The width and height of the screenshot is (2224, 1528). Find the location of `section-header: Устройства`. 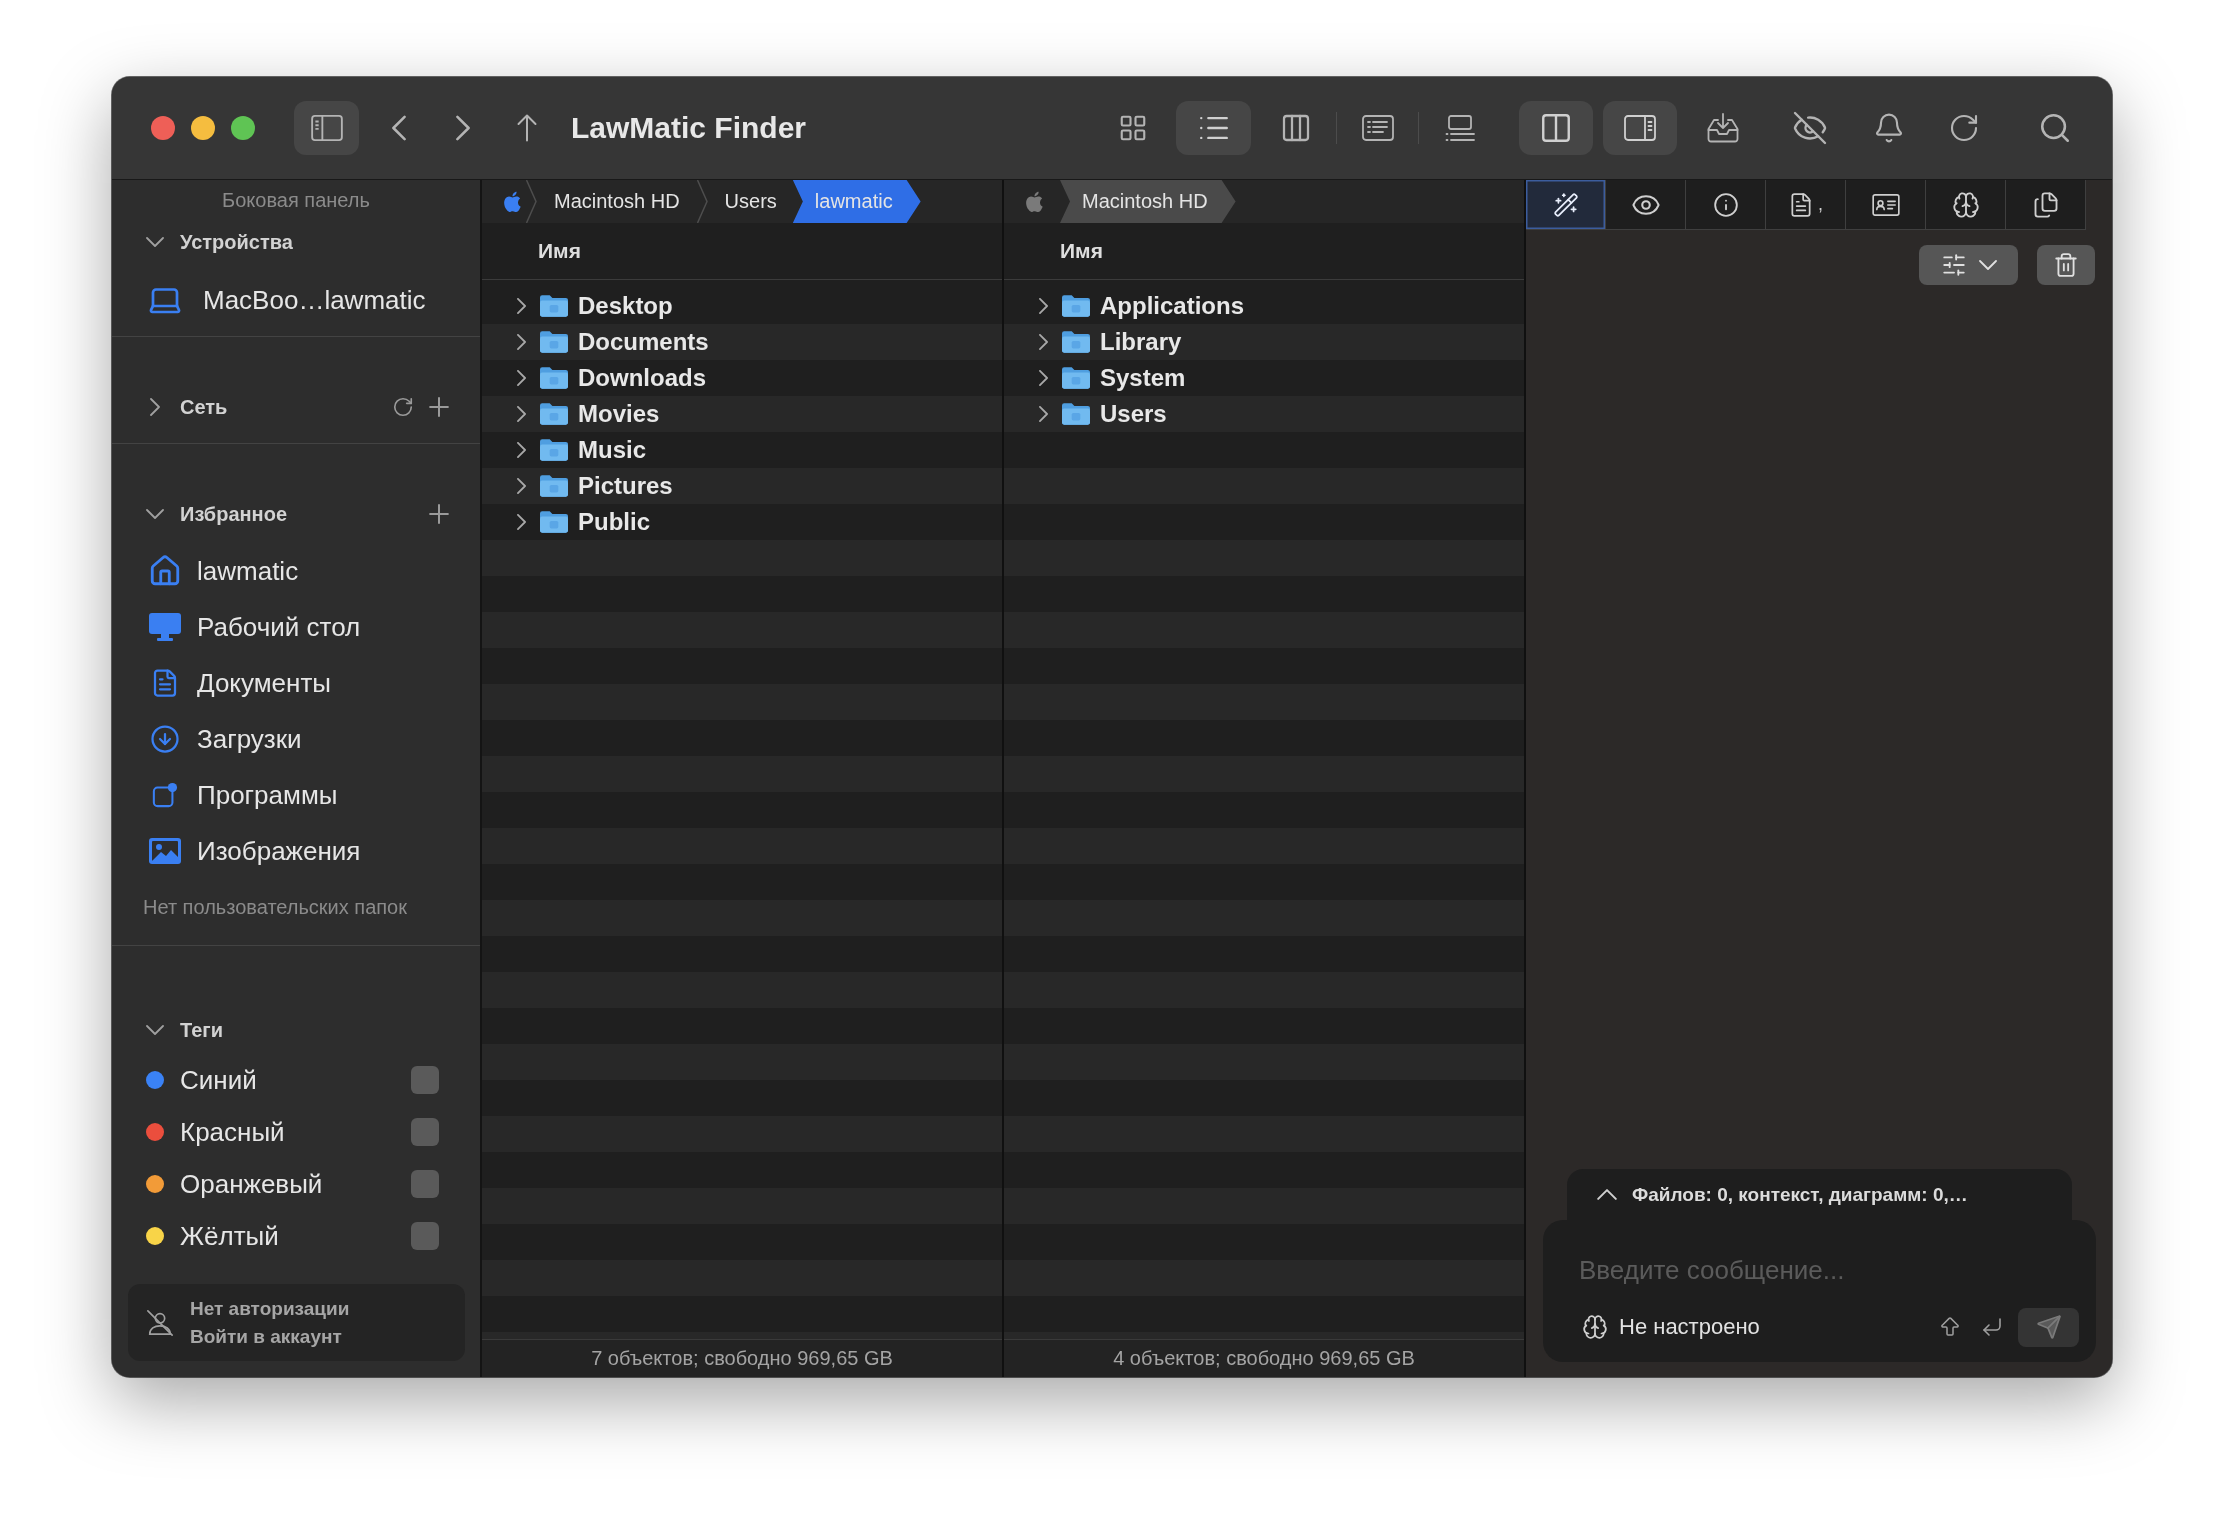

section-header: Устройства is located at coordinates (236, 242).